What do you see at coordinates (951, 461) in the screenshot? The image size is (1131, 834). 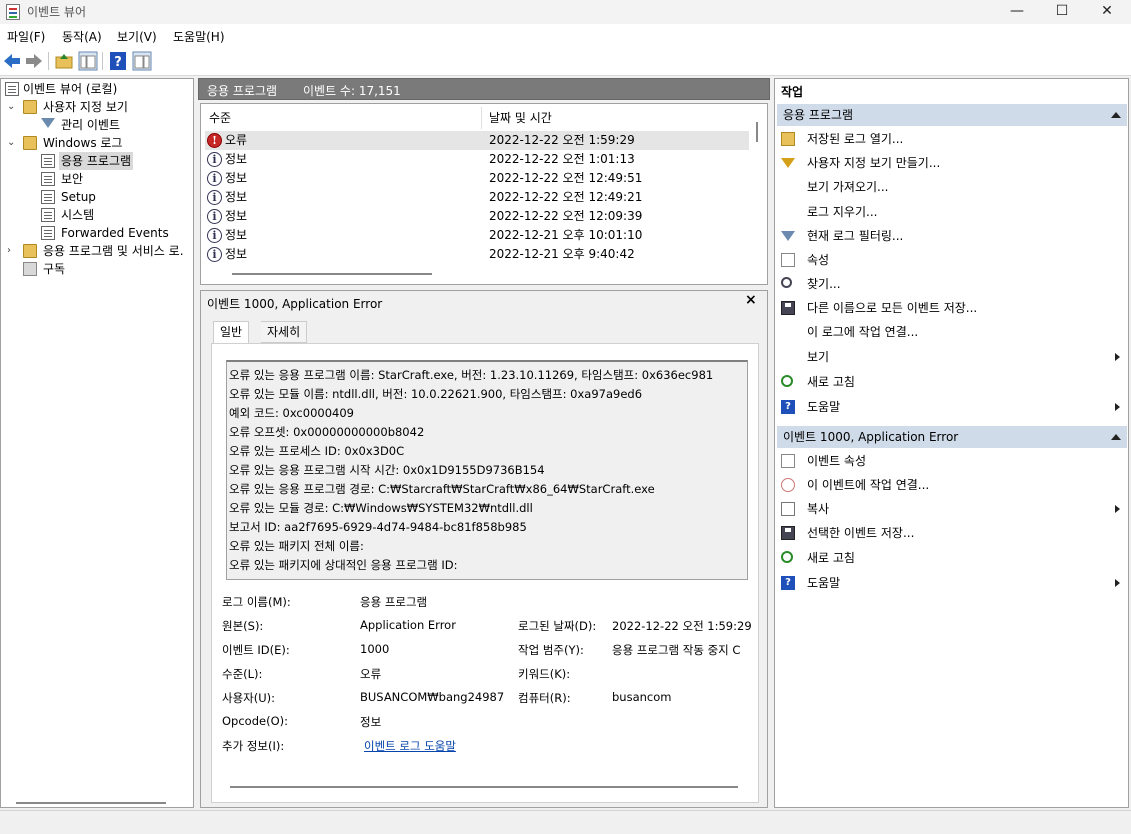 I see `action-event-properties: 이벤트 속성` at bounding box center [951, 461].